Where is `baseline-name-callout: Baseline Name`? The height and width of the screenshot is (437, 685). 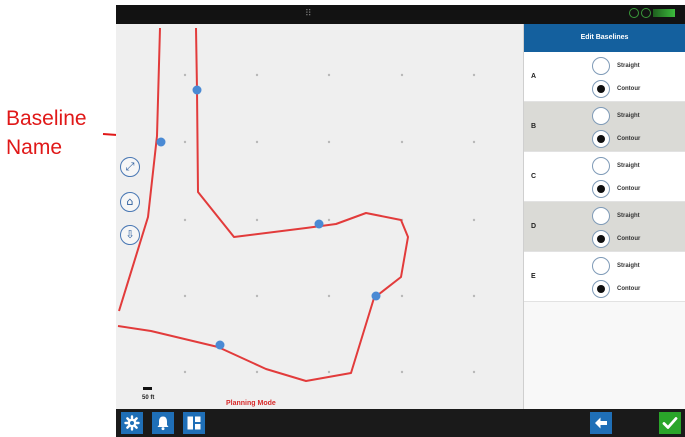 baseline-name-callout: Baseline Name is located at coordinates (46, 133).